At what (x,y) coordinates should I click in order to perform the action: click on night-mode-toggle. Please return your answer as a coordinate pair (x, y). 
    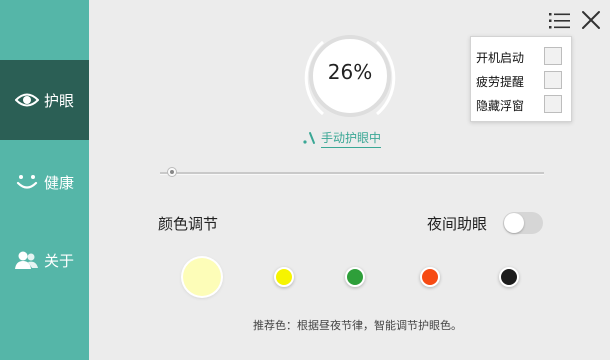
    Looking at the image, I should click on (523, 223).